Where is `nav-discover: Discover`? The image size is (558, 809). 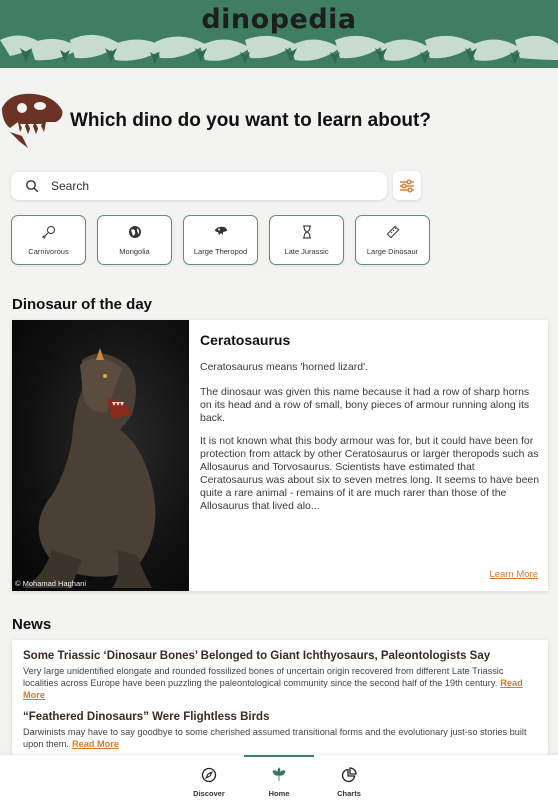
nav-discover: Discover is located at coordinates (209, 782).